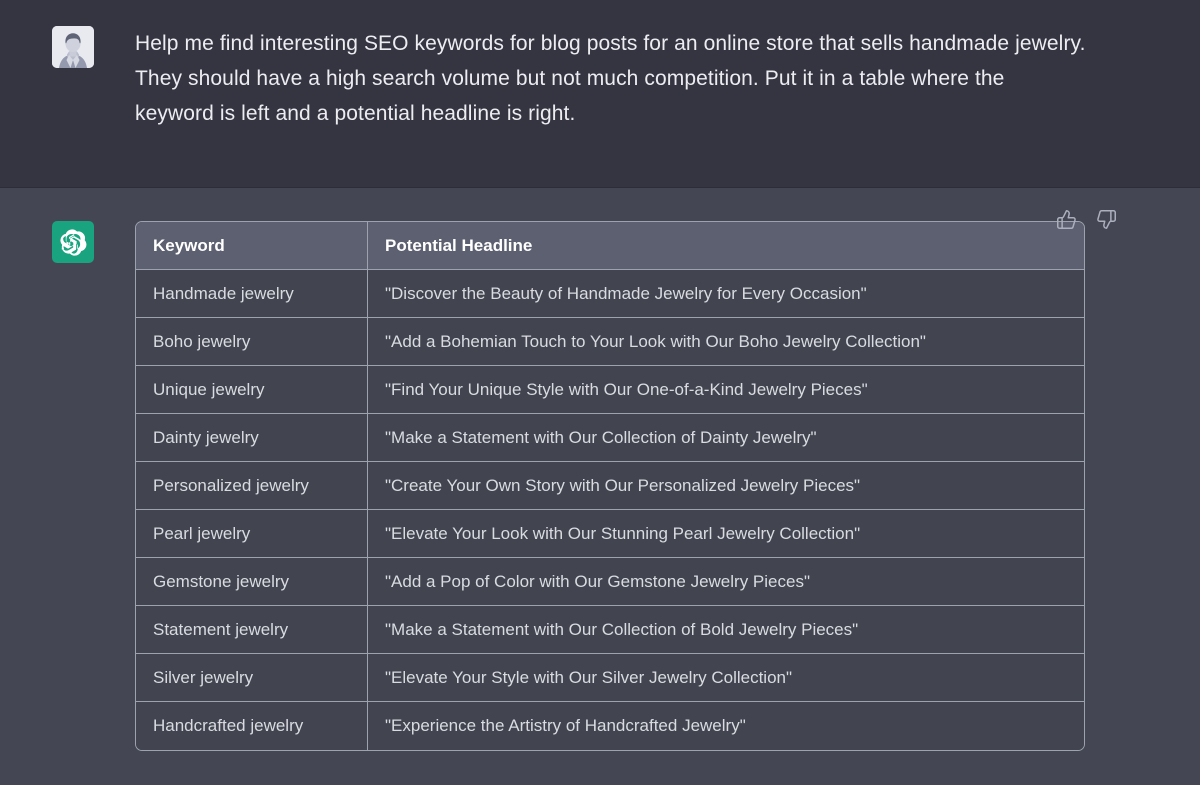  Describe the element at coordinates (252, 246) in the screenshot. I see `column-header-keyword: Keyword` at that location.